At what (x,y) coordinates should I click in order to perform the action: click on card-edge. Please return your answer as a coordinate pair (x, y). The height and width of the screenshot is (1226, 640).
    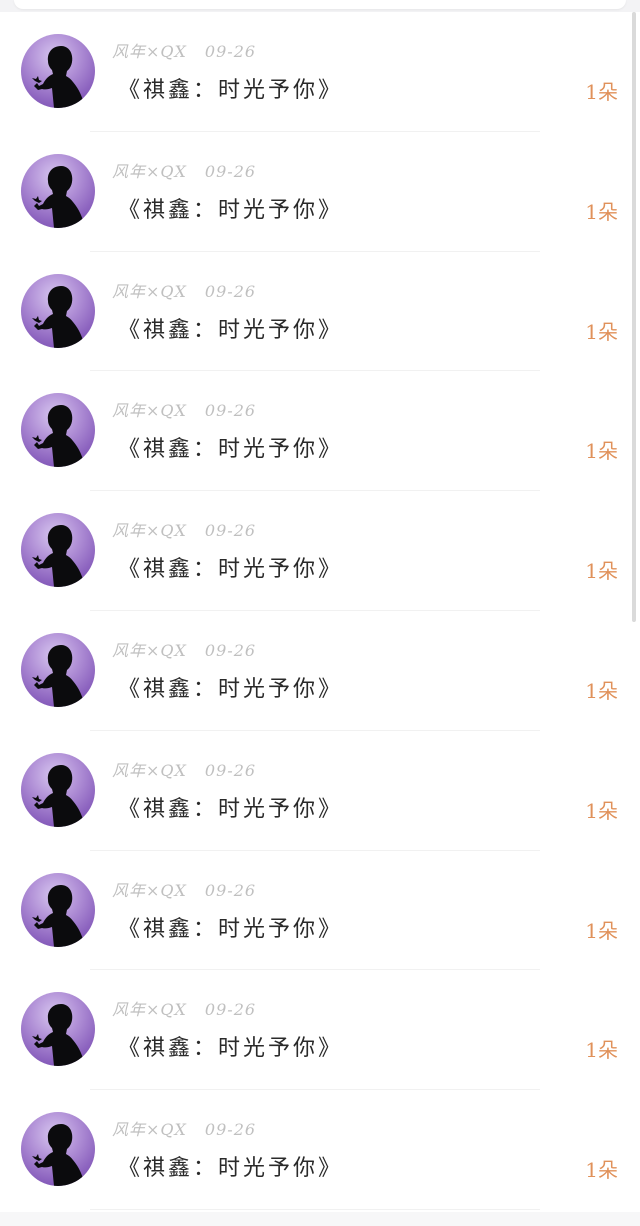
    Looking at the image, I should click on (320, 4).